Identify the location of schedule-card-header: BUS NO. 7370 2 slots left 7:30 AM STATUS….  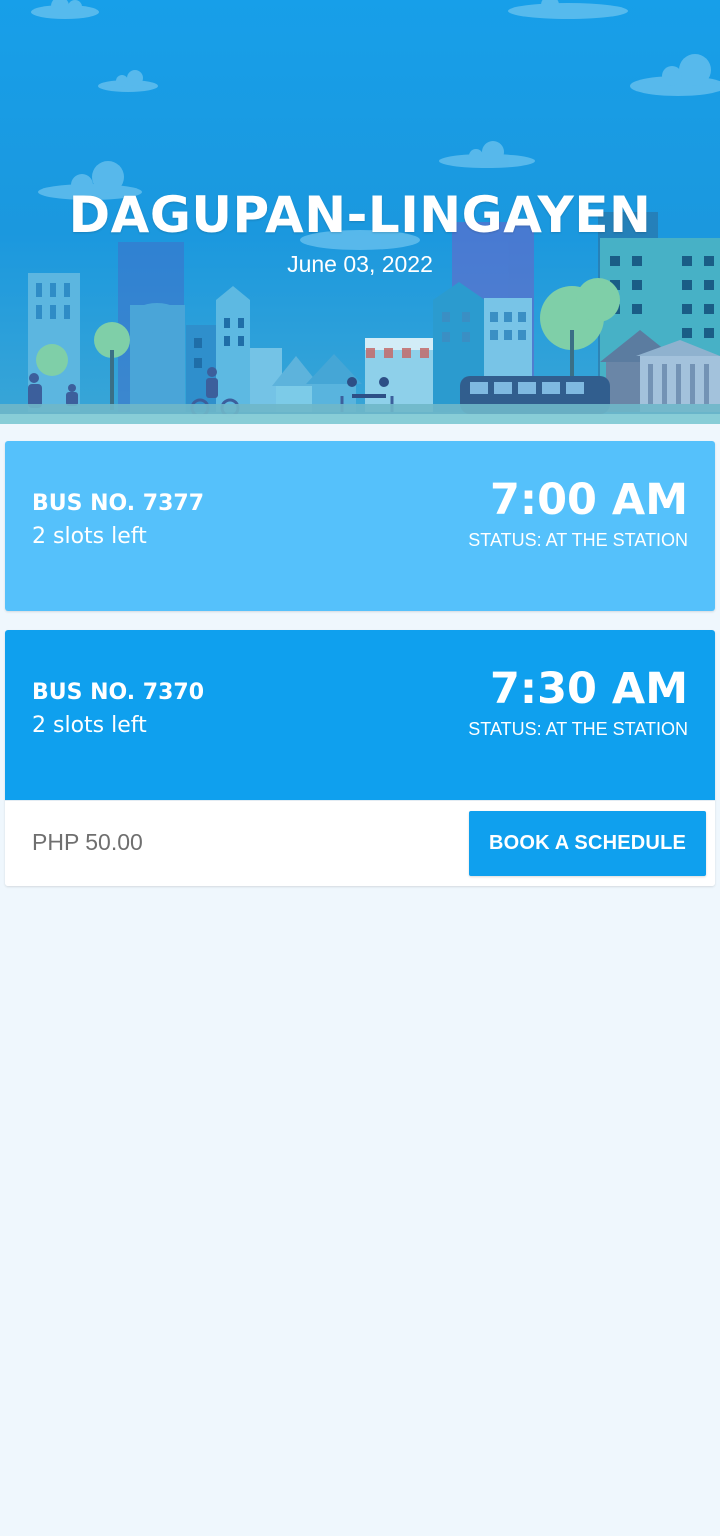
(360, 715).